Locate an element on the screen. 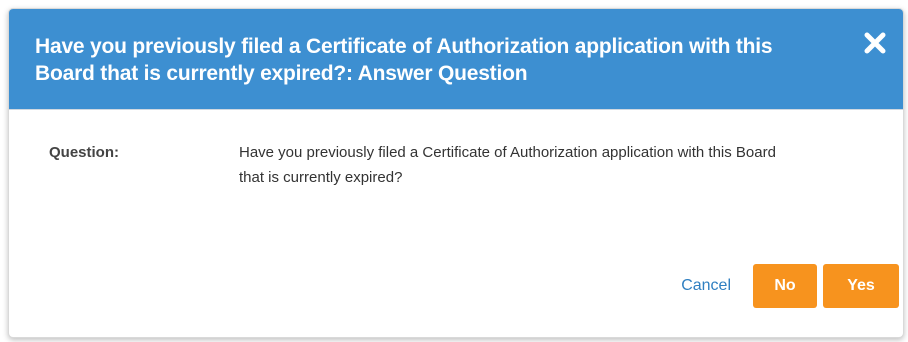  close-button is located at coordinates (875, 43).